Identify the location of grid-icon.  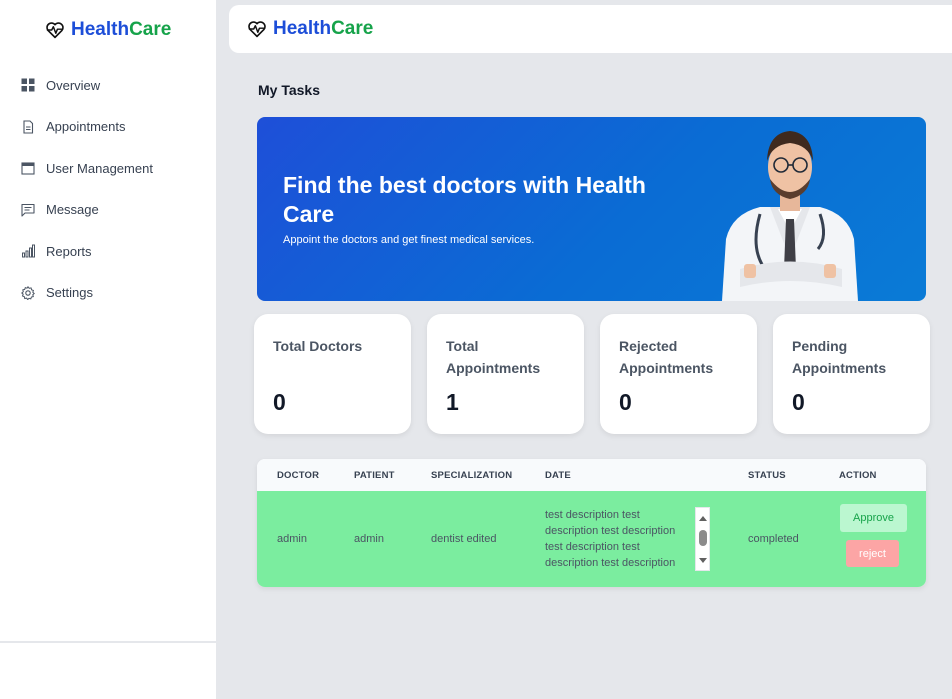
(28, 85).